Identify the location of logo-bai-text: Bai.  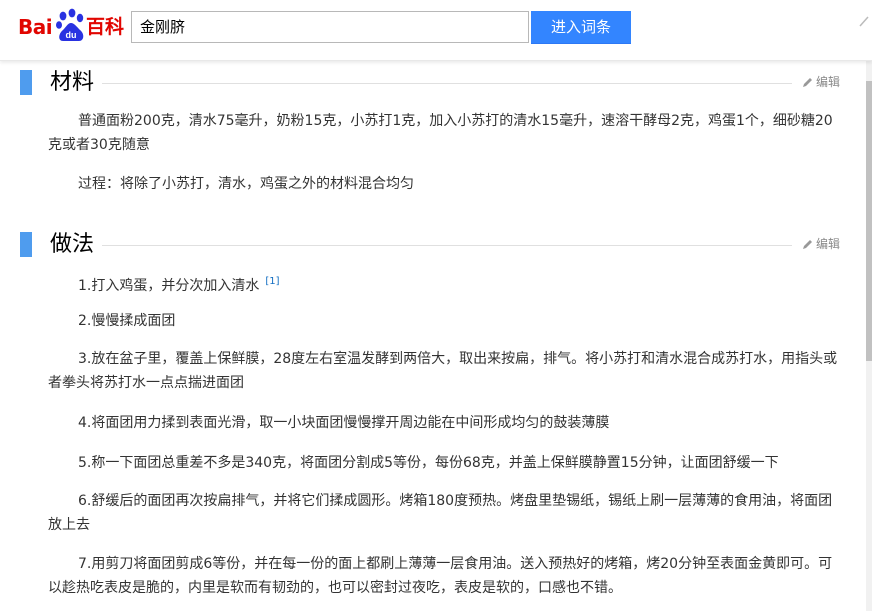
(35, 27).